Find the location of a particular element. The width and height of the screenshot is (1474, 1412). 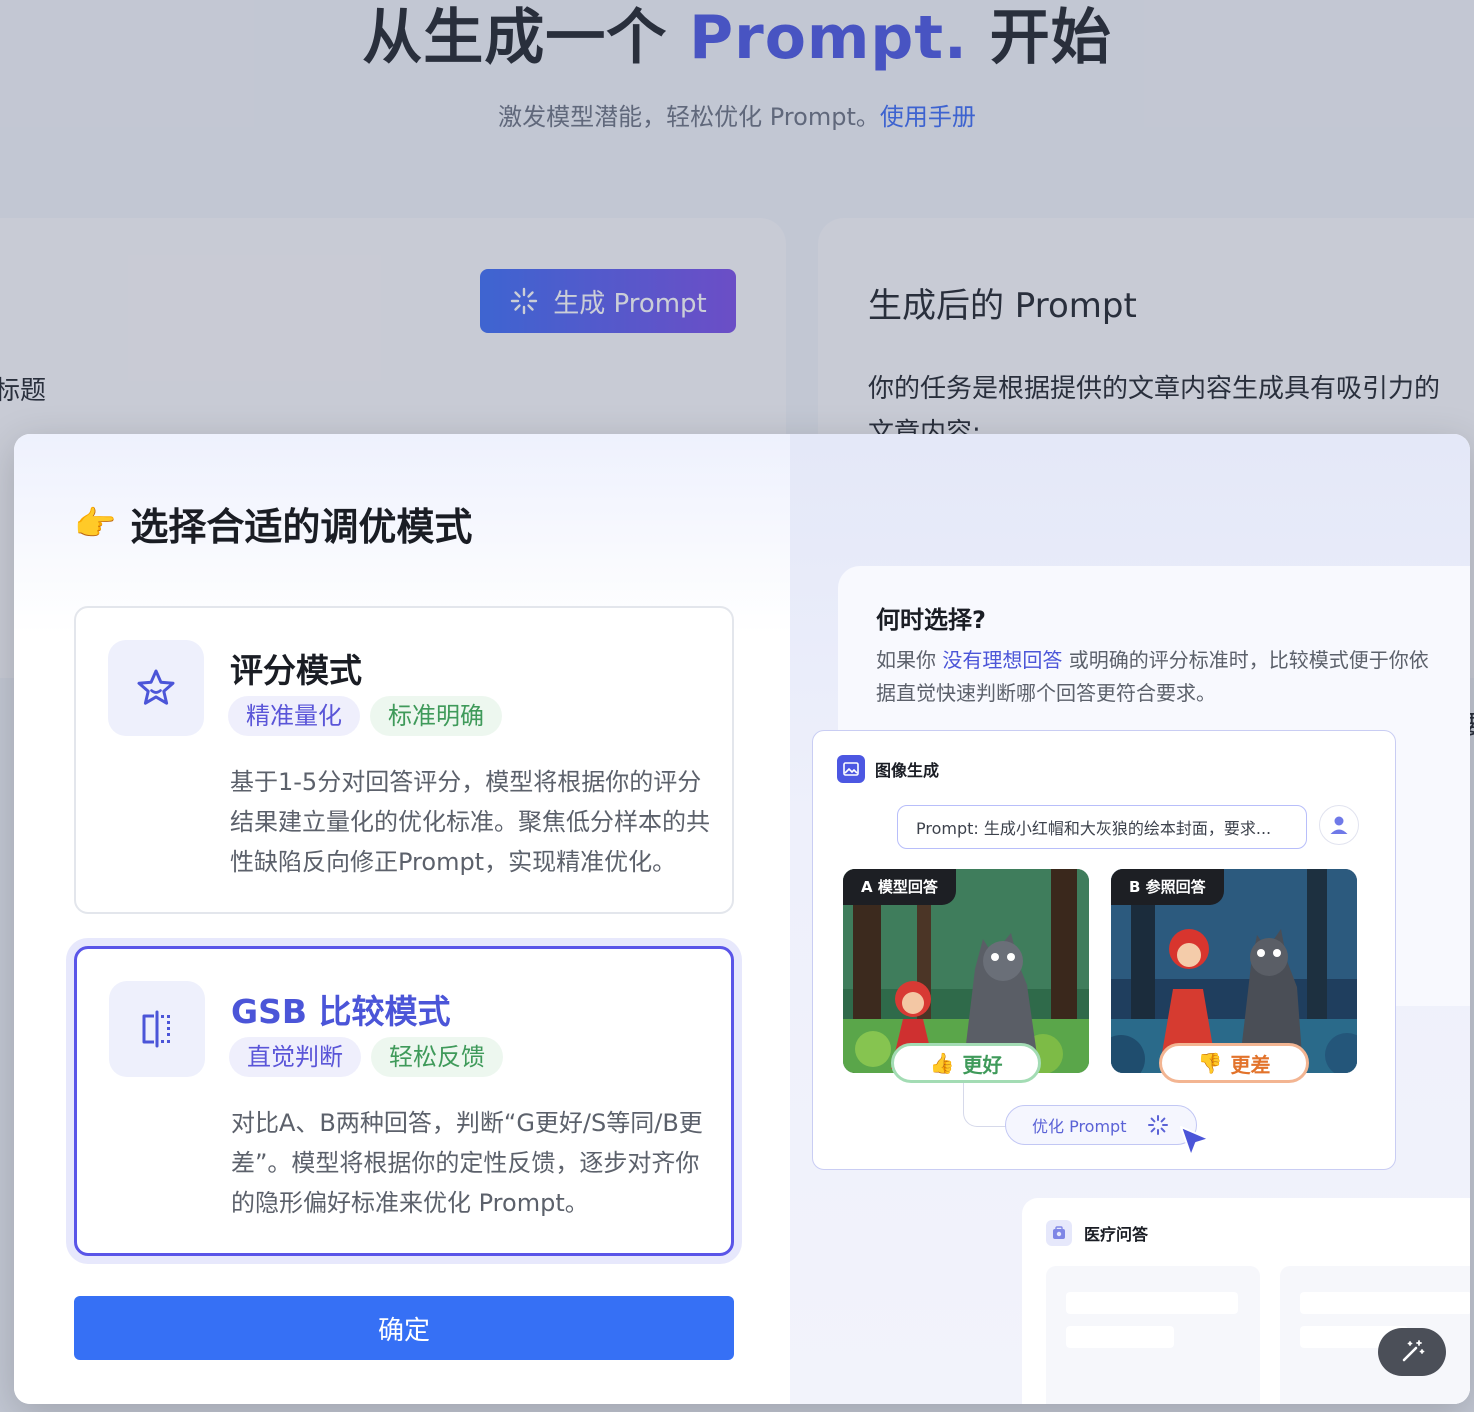

gsb-mode-icon-box is located at coordinates (157, 1029).